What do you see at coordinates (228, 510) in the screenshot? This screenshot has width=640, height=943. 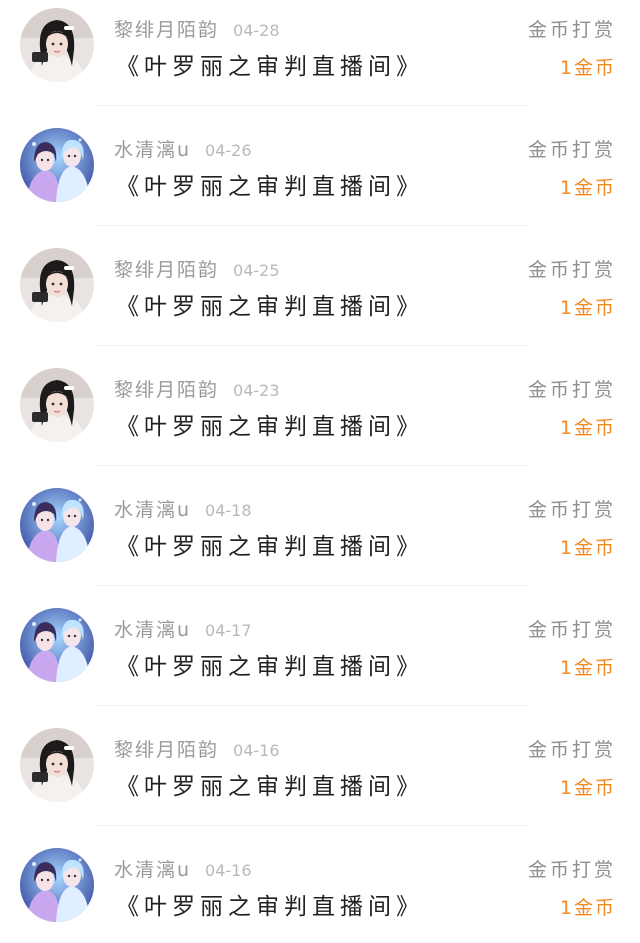 I see `date-label: 04-18` at bounding box center [228, 510].